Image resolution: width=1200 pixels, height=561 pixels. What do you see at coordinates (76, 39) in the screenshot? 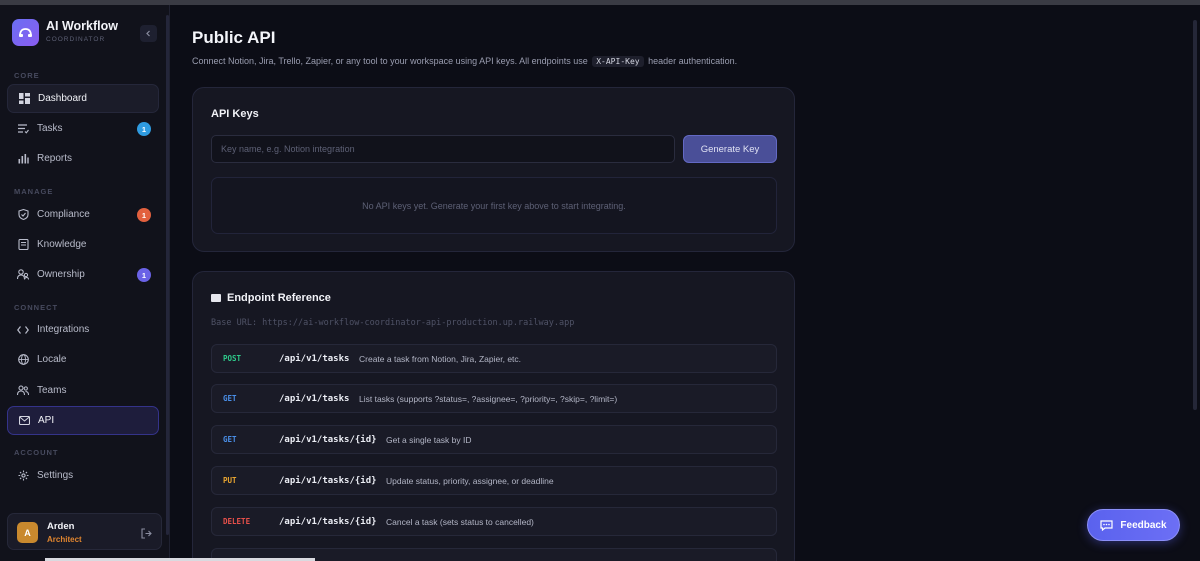
I see `brand-subtitle: COORDINATOR` at bounding box center [76, 39].